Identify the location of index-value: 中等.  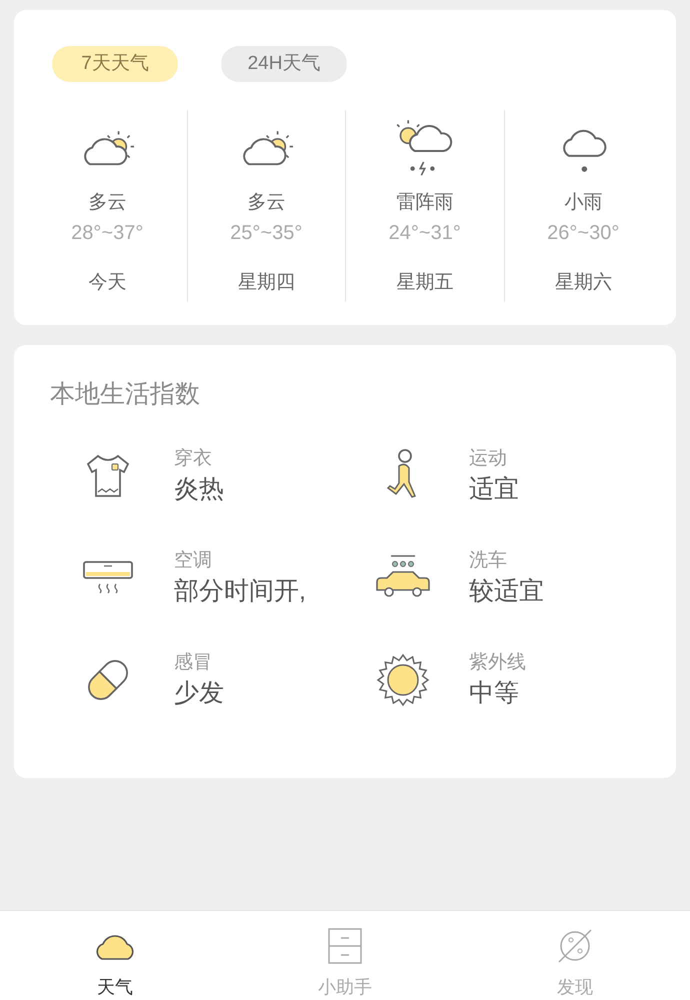
(494, 693).